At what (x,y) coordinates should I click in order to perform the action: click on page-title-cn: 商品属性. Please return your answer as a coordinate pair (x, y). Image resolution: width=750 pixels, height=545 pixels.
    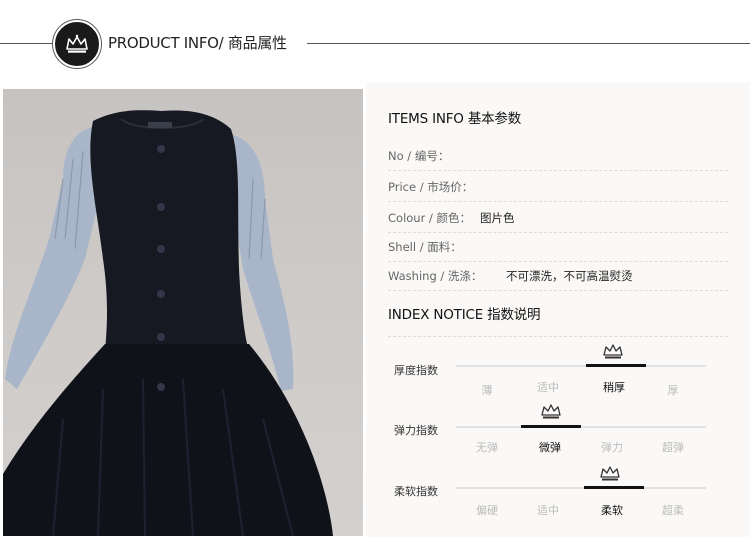
    Looking at the image, I should click on (255, 43).